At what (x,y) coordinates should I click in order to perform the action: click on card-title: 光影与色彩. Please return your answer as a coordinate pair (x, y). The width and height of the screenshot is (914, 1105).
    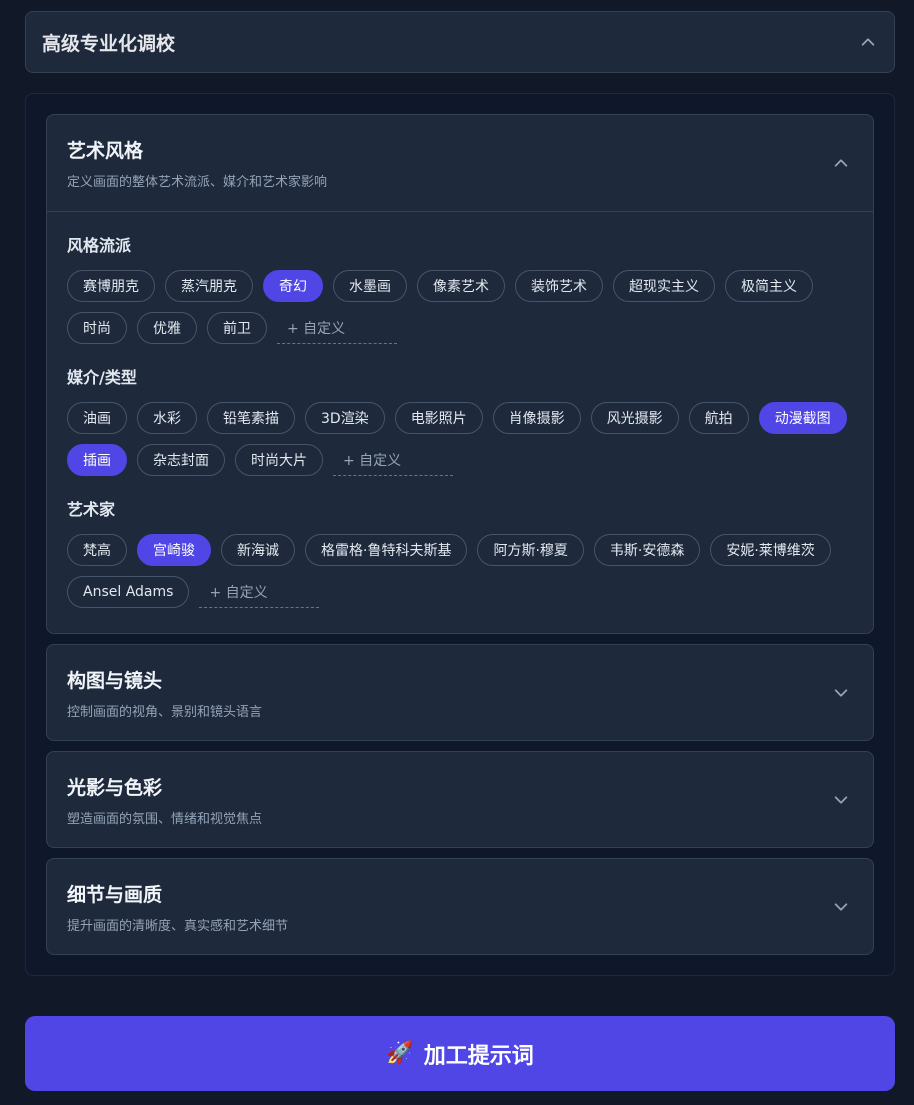
    Looking at the image, I should click on (115, 788).